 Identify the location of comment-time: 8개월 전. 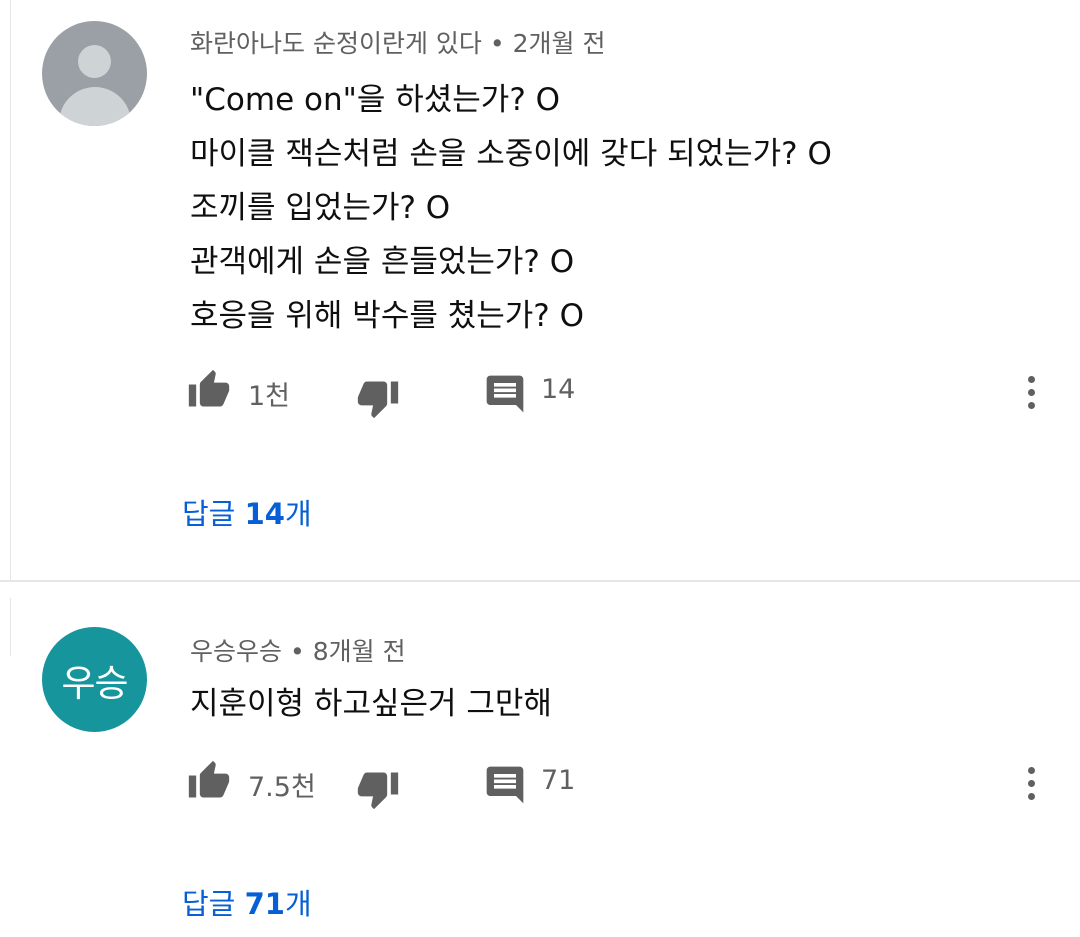
(359, 651).